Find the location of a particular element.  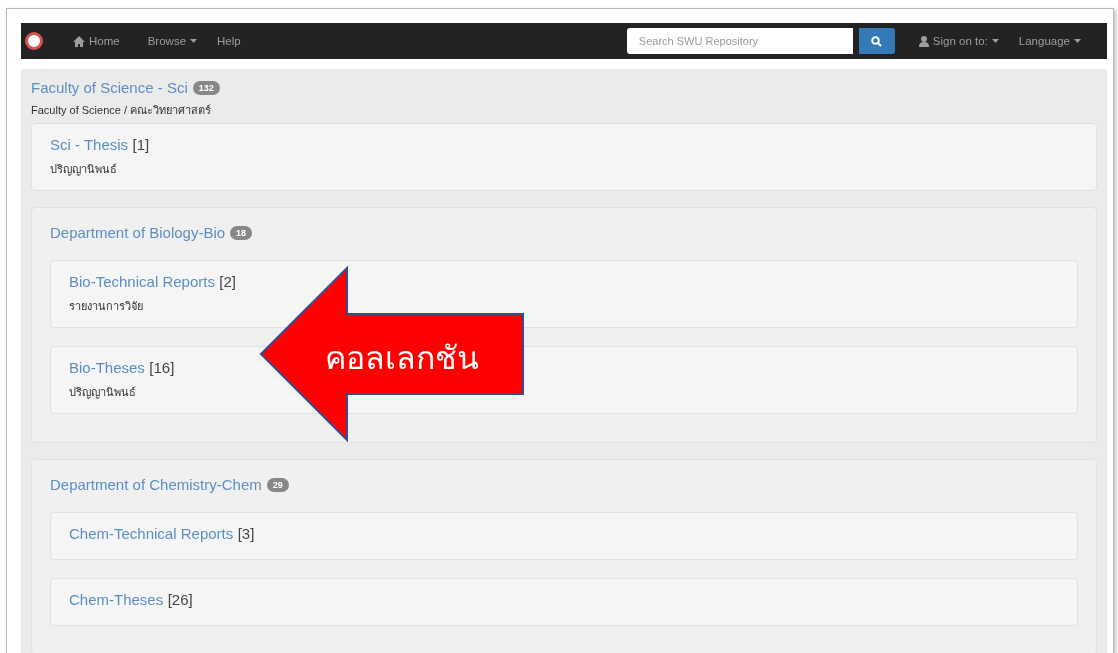

collection-link: Bio-Theses is located at coordinates (107, 367).